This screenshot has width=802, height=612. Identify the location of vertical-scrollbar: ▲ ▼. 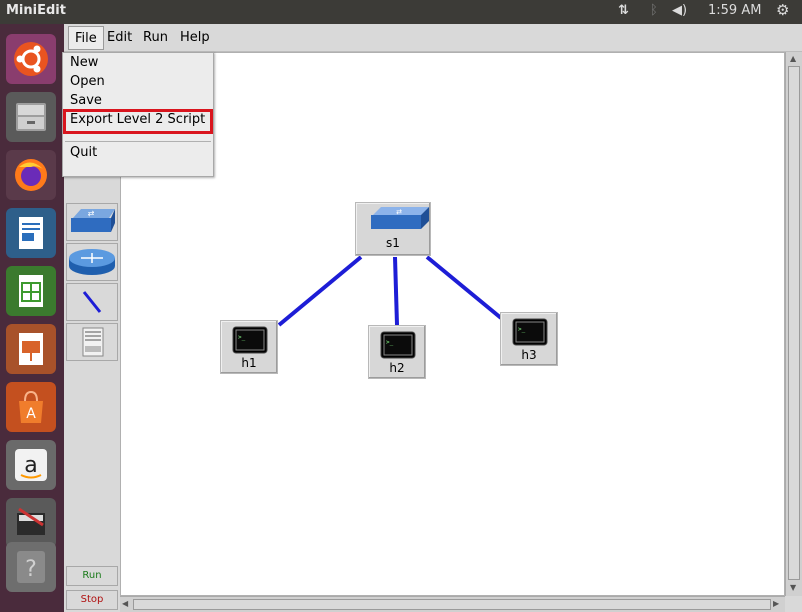
(793, 324).